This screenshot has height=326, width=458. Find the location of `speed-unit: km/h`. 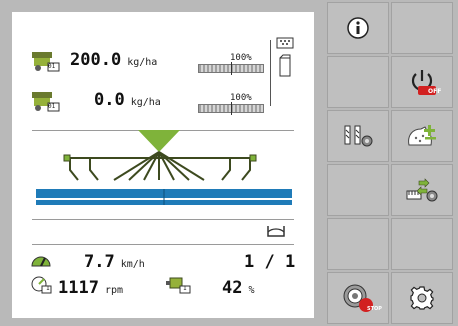

speed-unit: km/h is located at coordinates (132, 264).